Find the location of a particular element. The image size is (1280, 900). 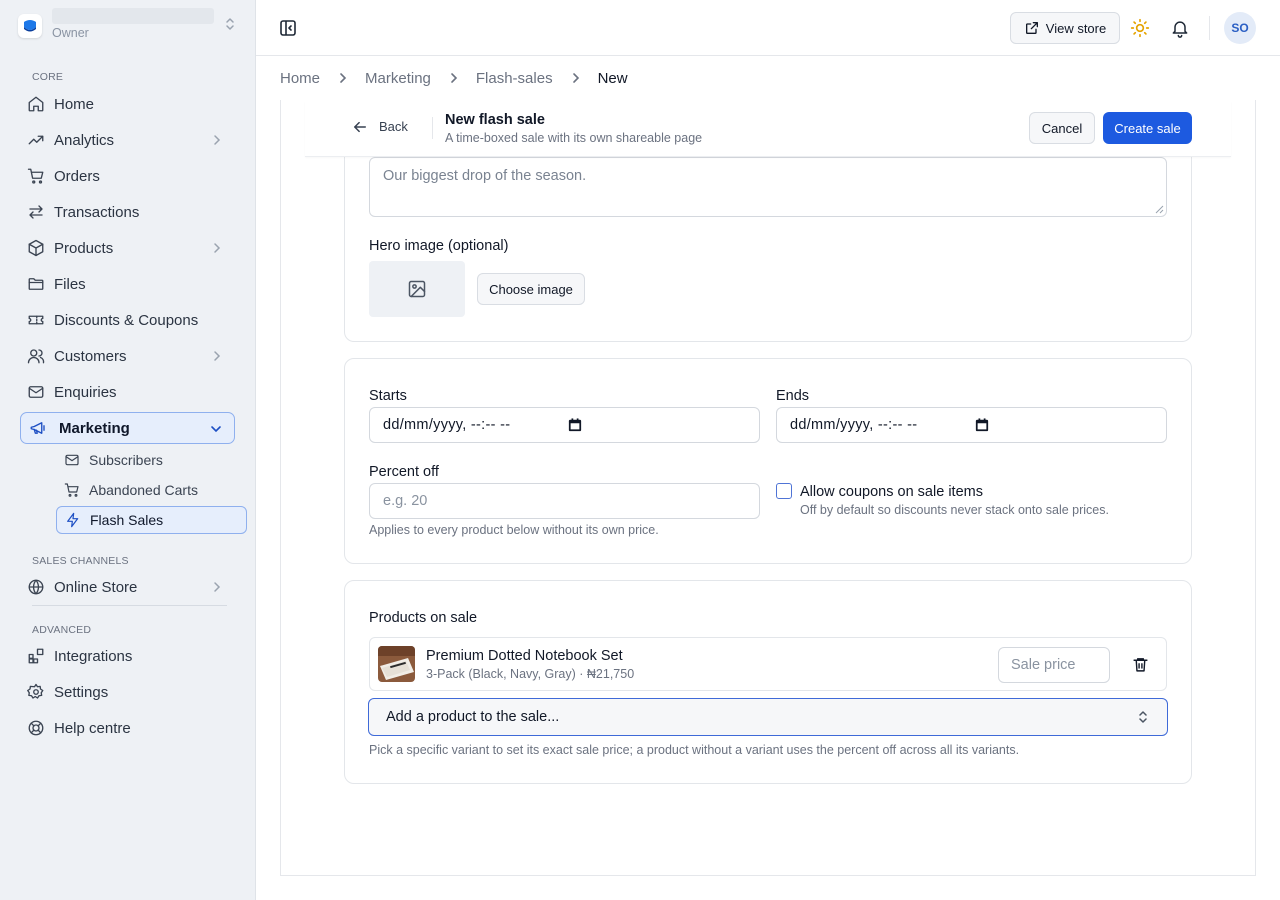

sidebar-item-orders: Orders is located at coordinates (127, 176).